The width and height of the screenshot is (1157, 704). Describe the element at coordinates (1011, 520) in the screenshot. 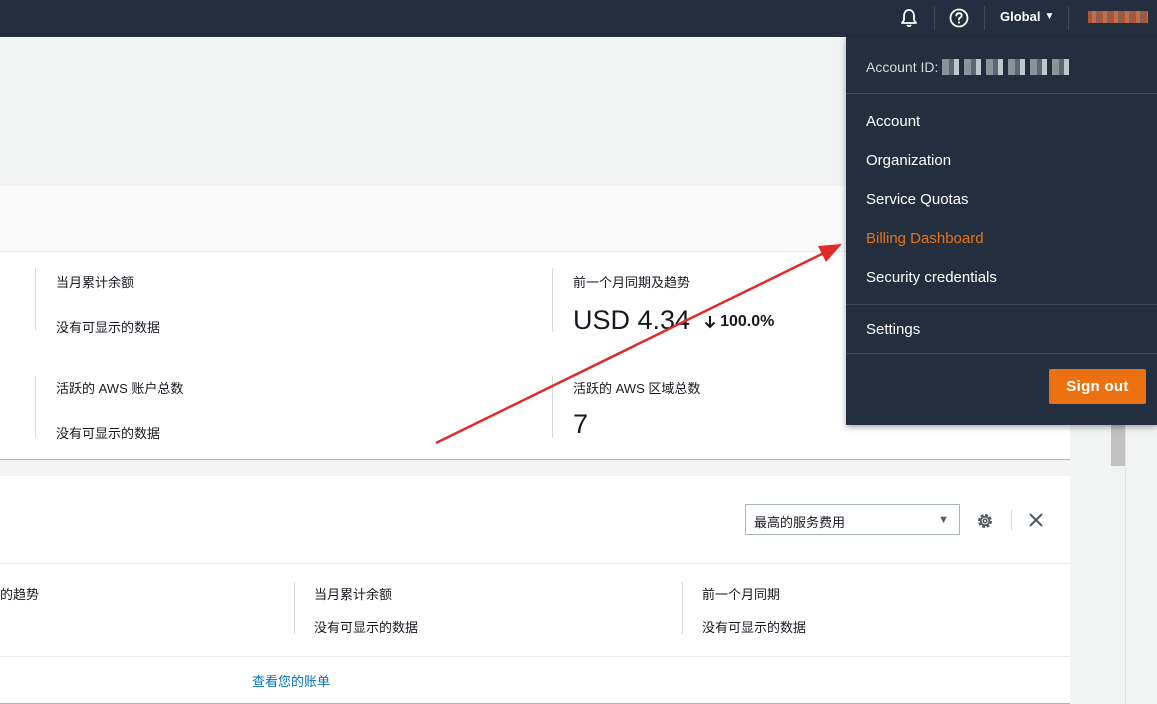

I see `header-divider` at that location.